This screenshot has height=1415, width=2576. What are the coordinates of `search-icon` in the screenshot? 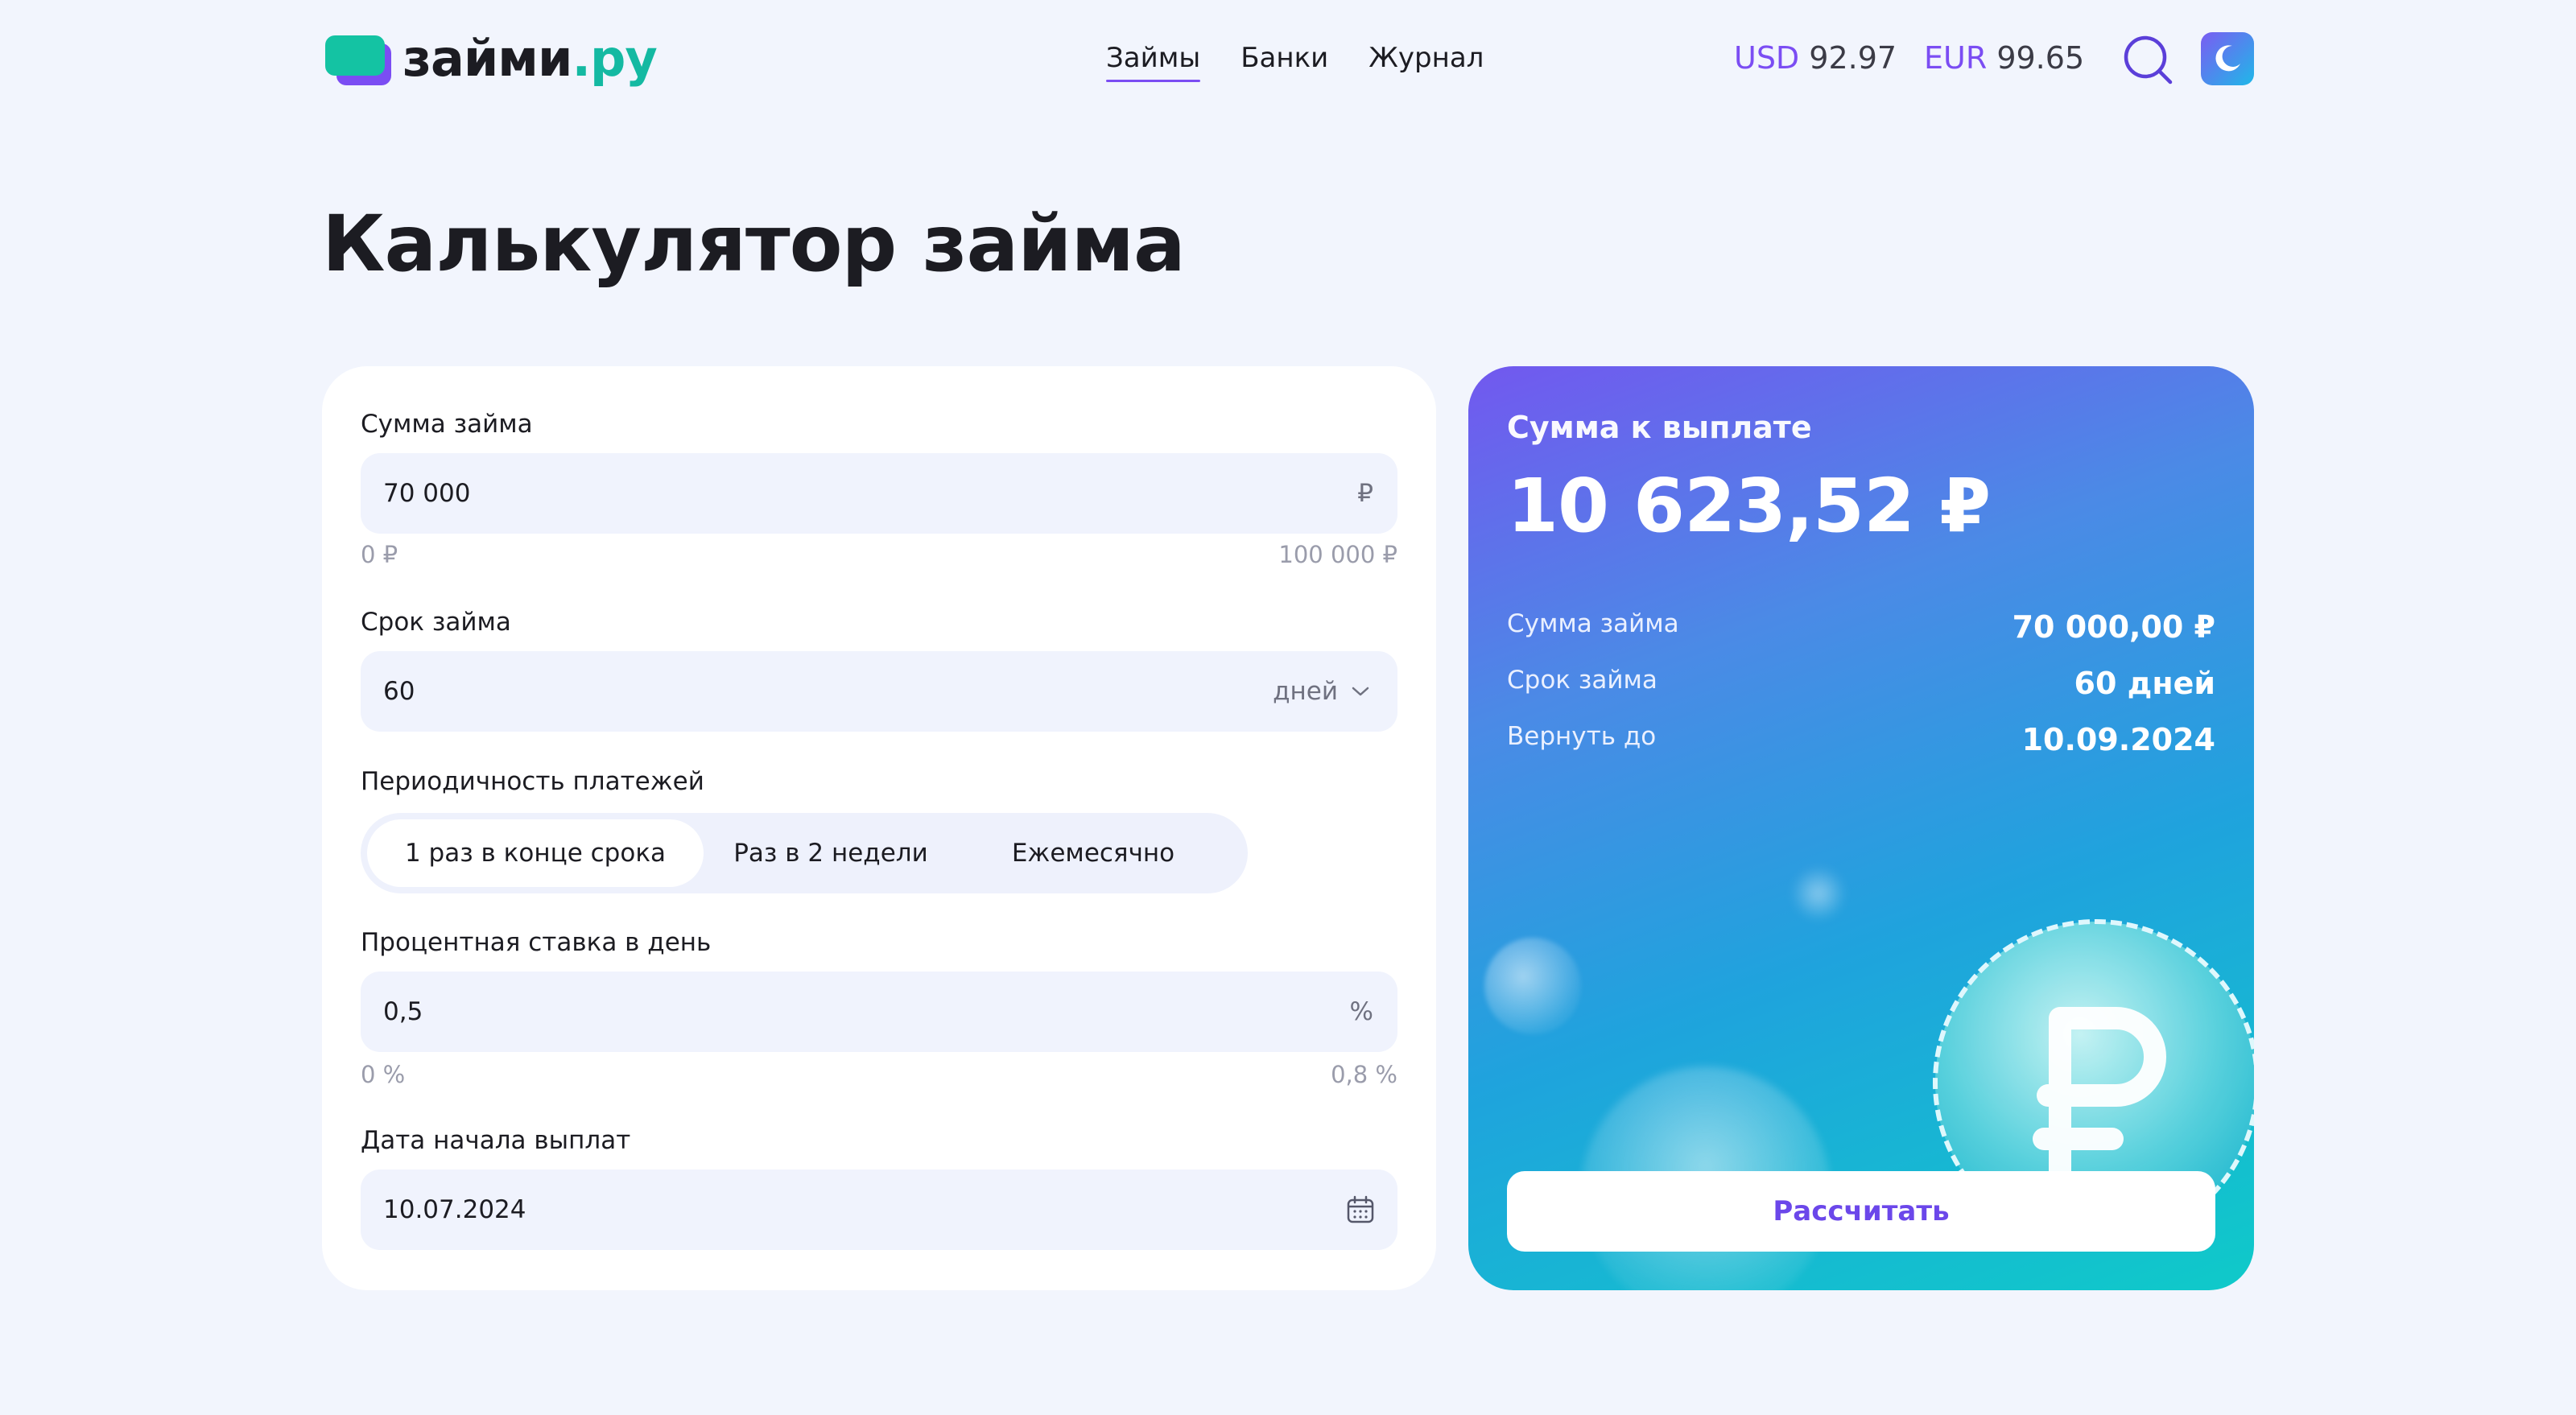 It's located at (2148, 60).